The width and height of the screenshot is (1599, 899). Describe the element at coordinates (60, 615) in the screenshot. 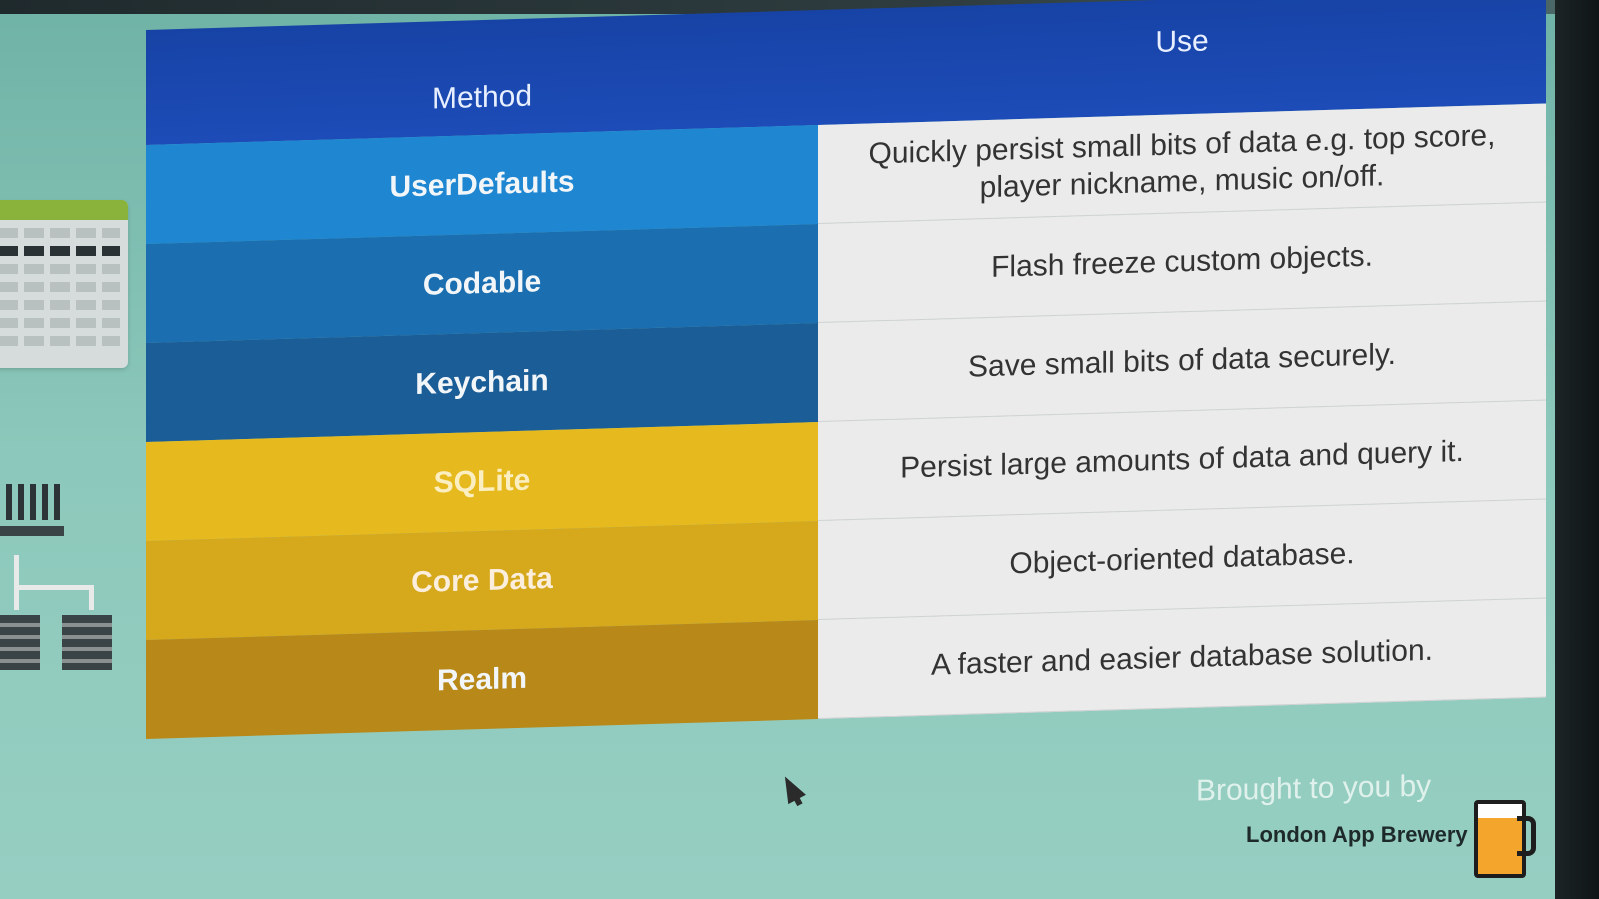

I see `network-tree-icon` at that location.